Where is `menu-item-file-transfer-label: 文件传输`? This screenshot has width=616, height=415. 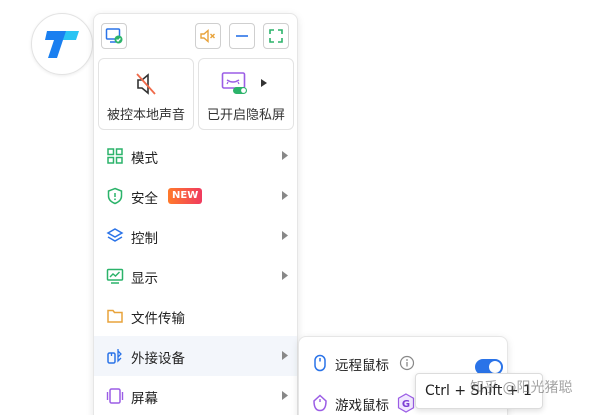 menu-item-file-transfer-label: 文件传输 is located at coordinates (158, 319).